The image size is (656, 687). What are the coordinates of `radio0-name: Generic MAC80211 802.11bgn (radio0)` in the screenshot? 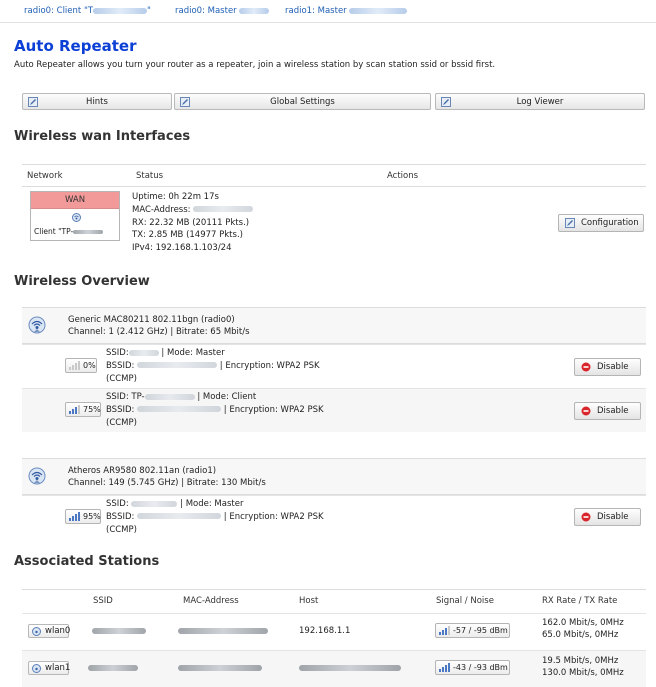 It's located at (151, 320).